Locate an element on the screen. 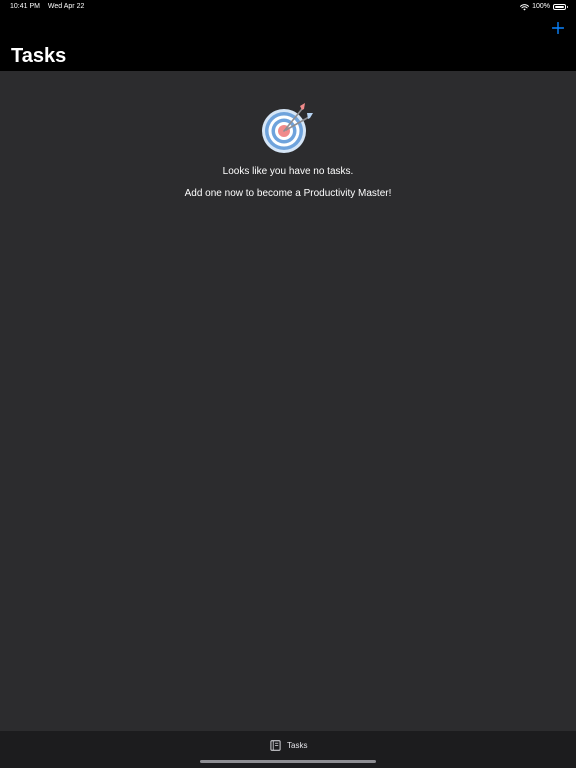 This screenshot has width=576, height=768. wifi-icon is located at coordinates (525, 6).